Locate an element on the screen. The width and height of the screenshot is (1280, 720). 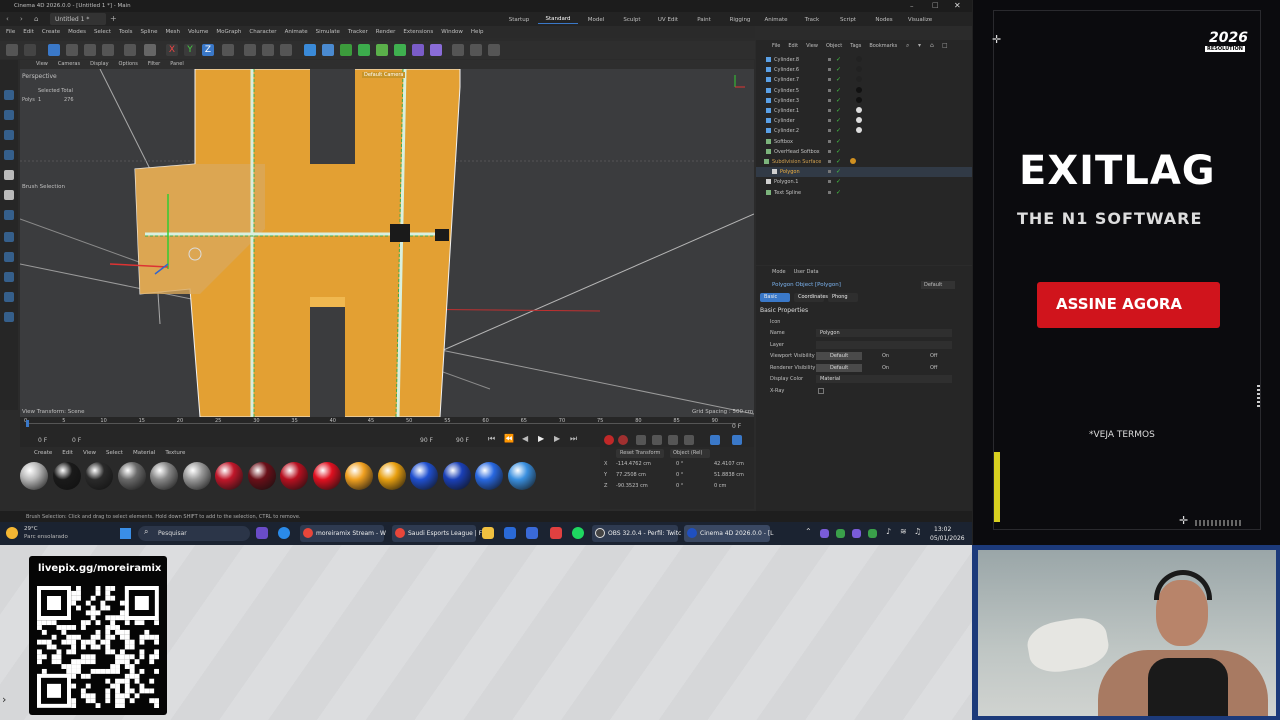
file-explorer-icon is located at coordinates (488, 533).